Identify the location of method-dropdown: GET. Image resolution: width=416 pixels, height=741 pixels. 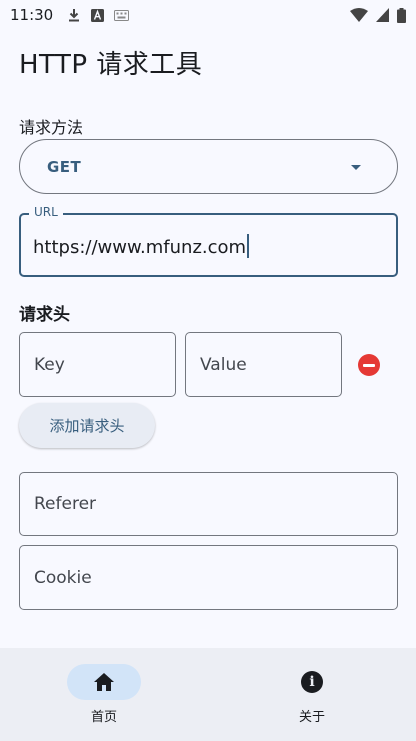
(208, 166).